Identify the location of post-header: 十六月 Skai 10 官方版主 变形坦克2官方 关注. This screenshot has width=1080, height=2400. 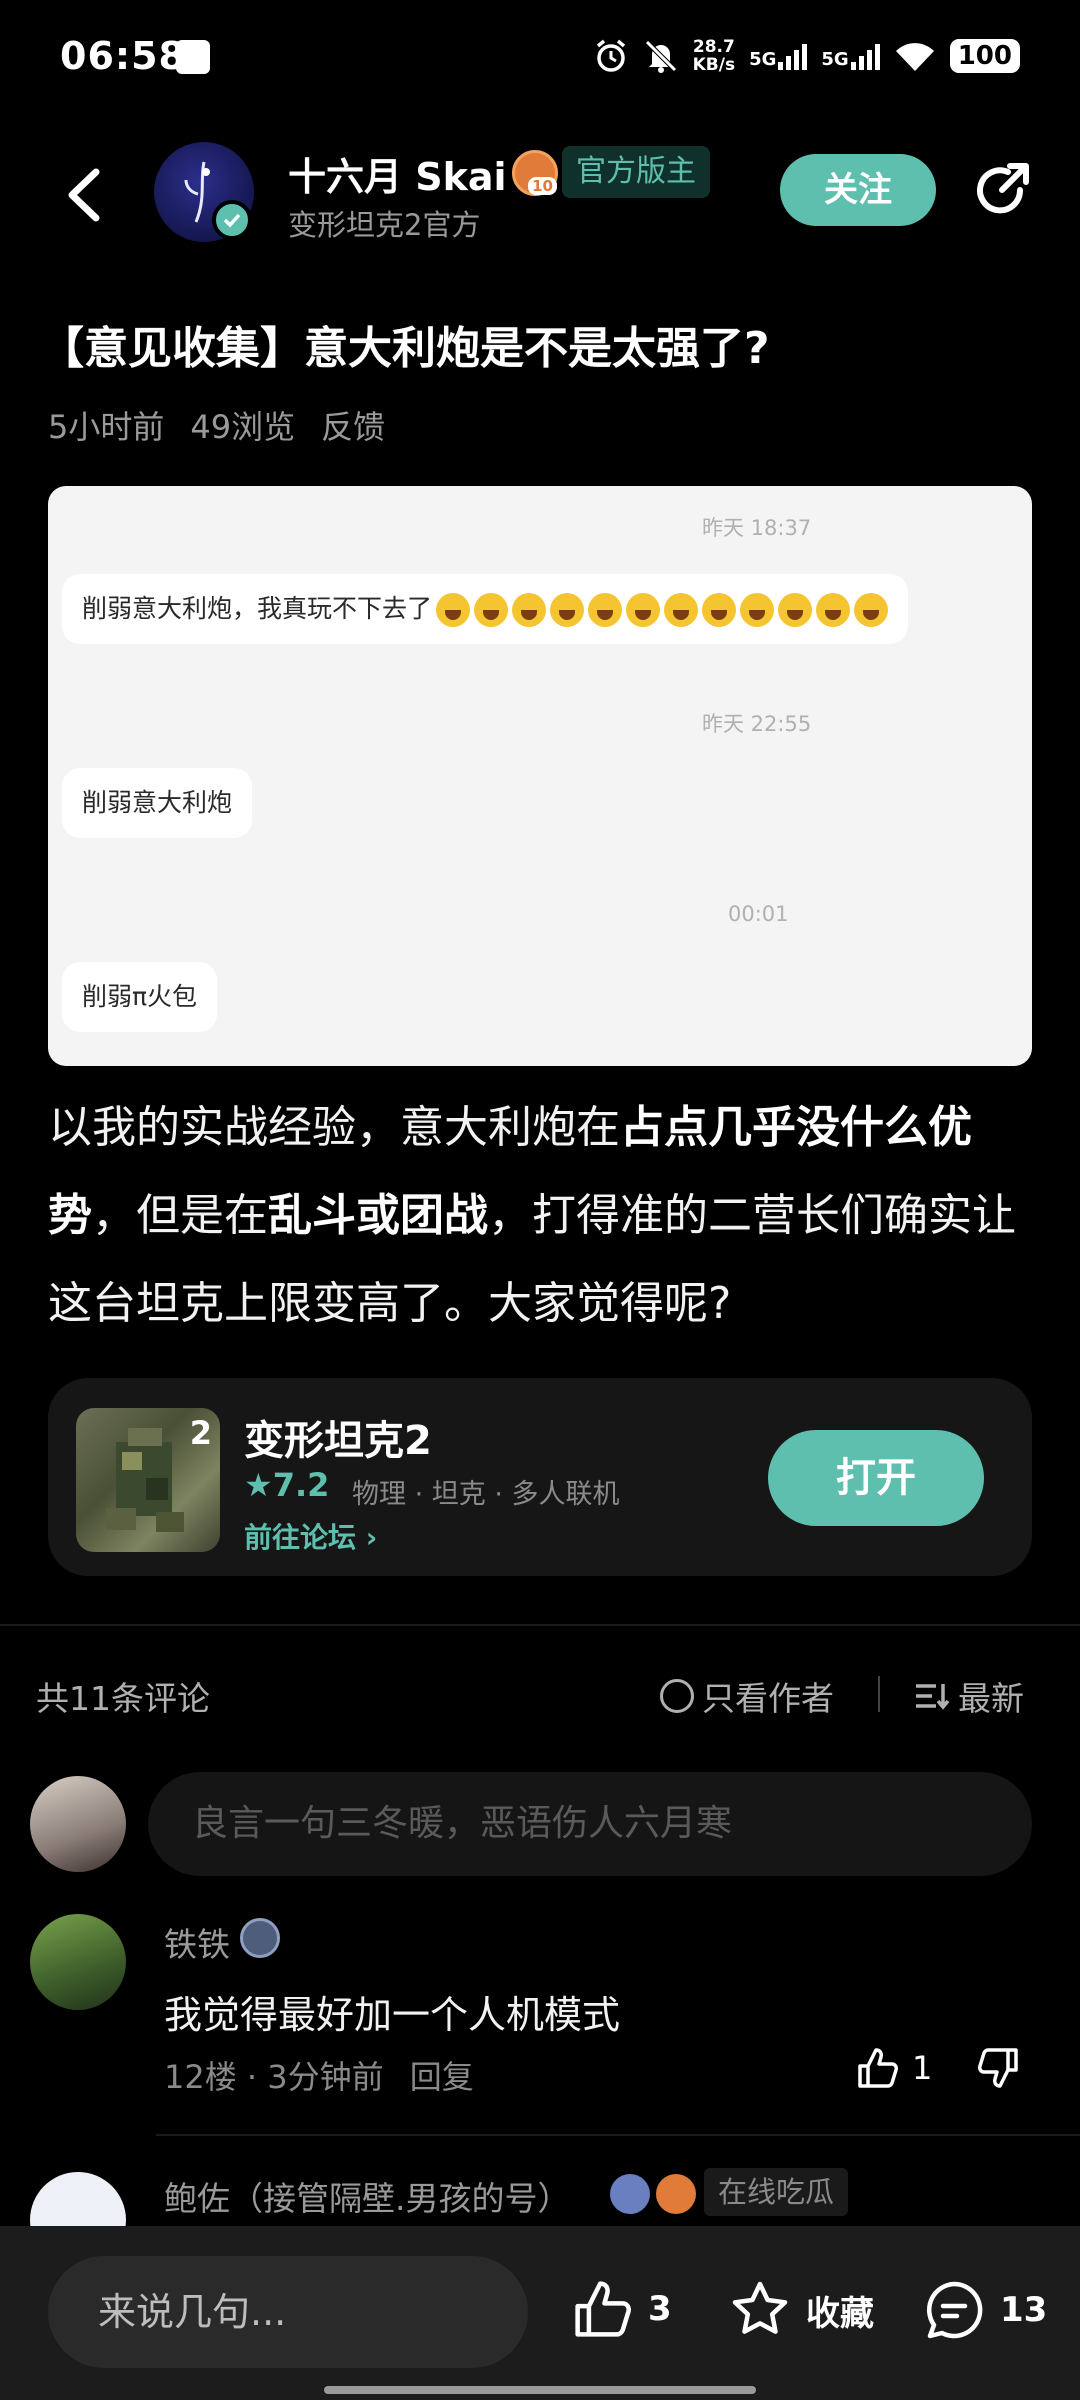
(540, 195).